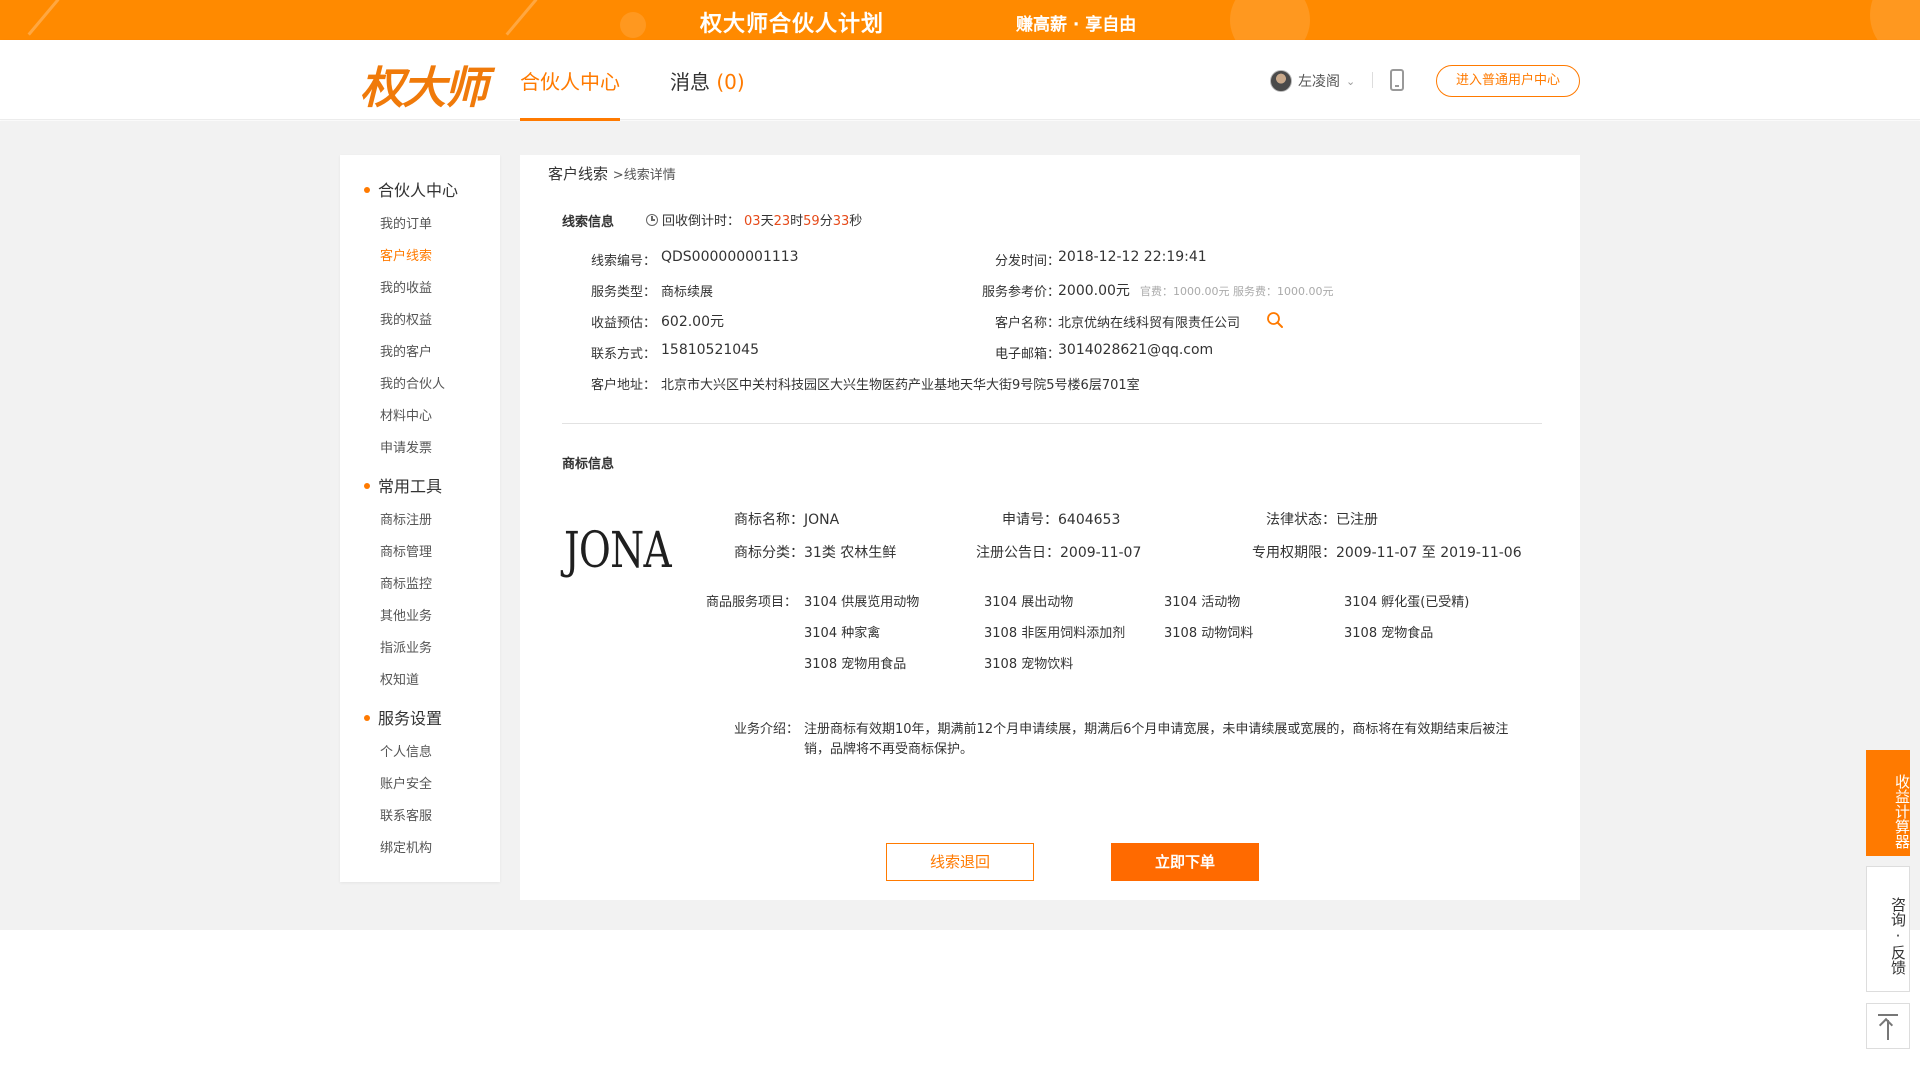 This screenshot has width=1920, height=1080. I want to click on mobile-phone-icon, so click(1397, 80).